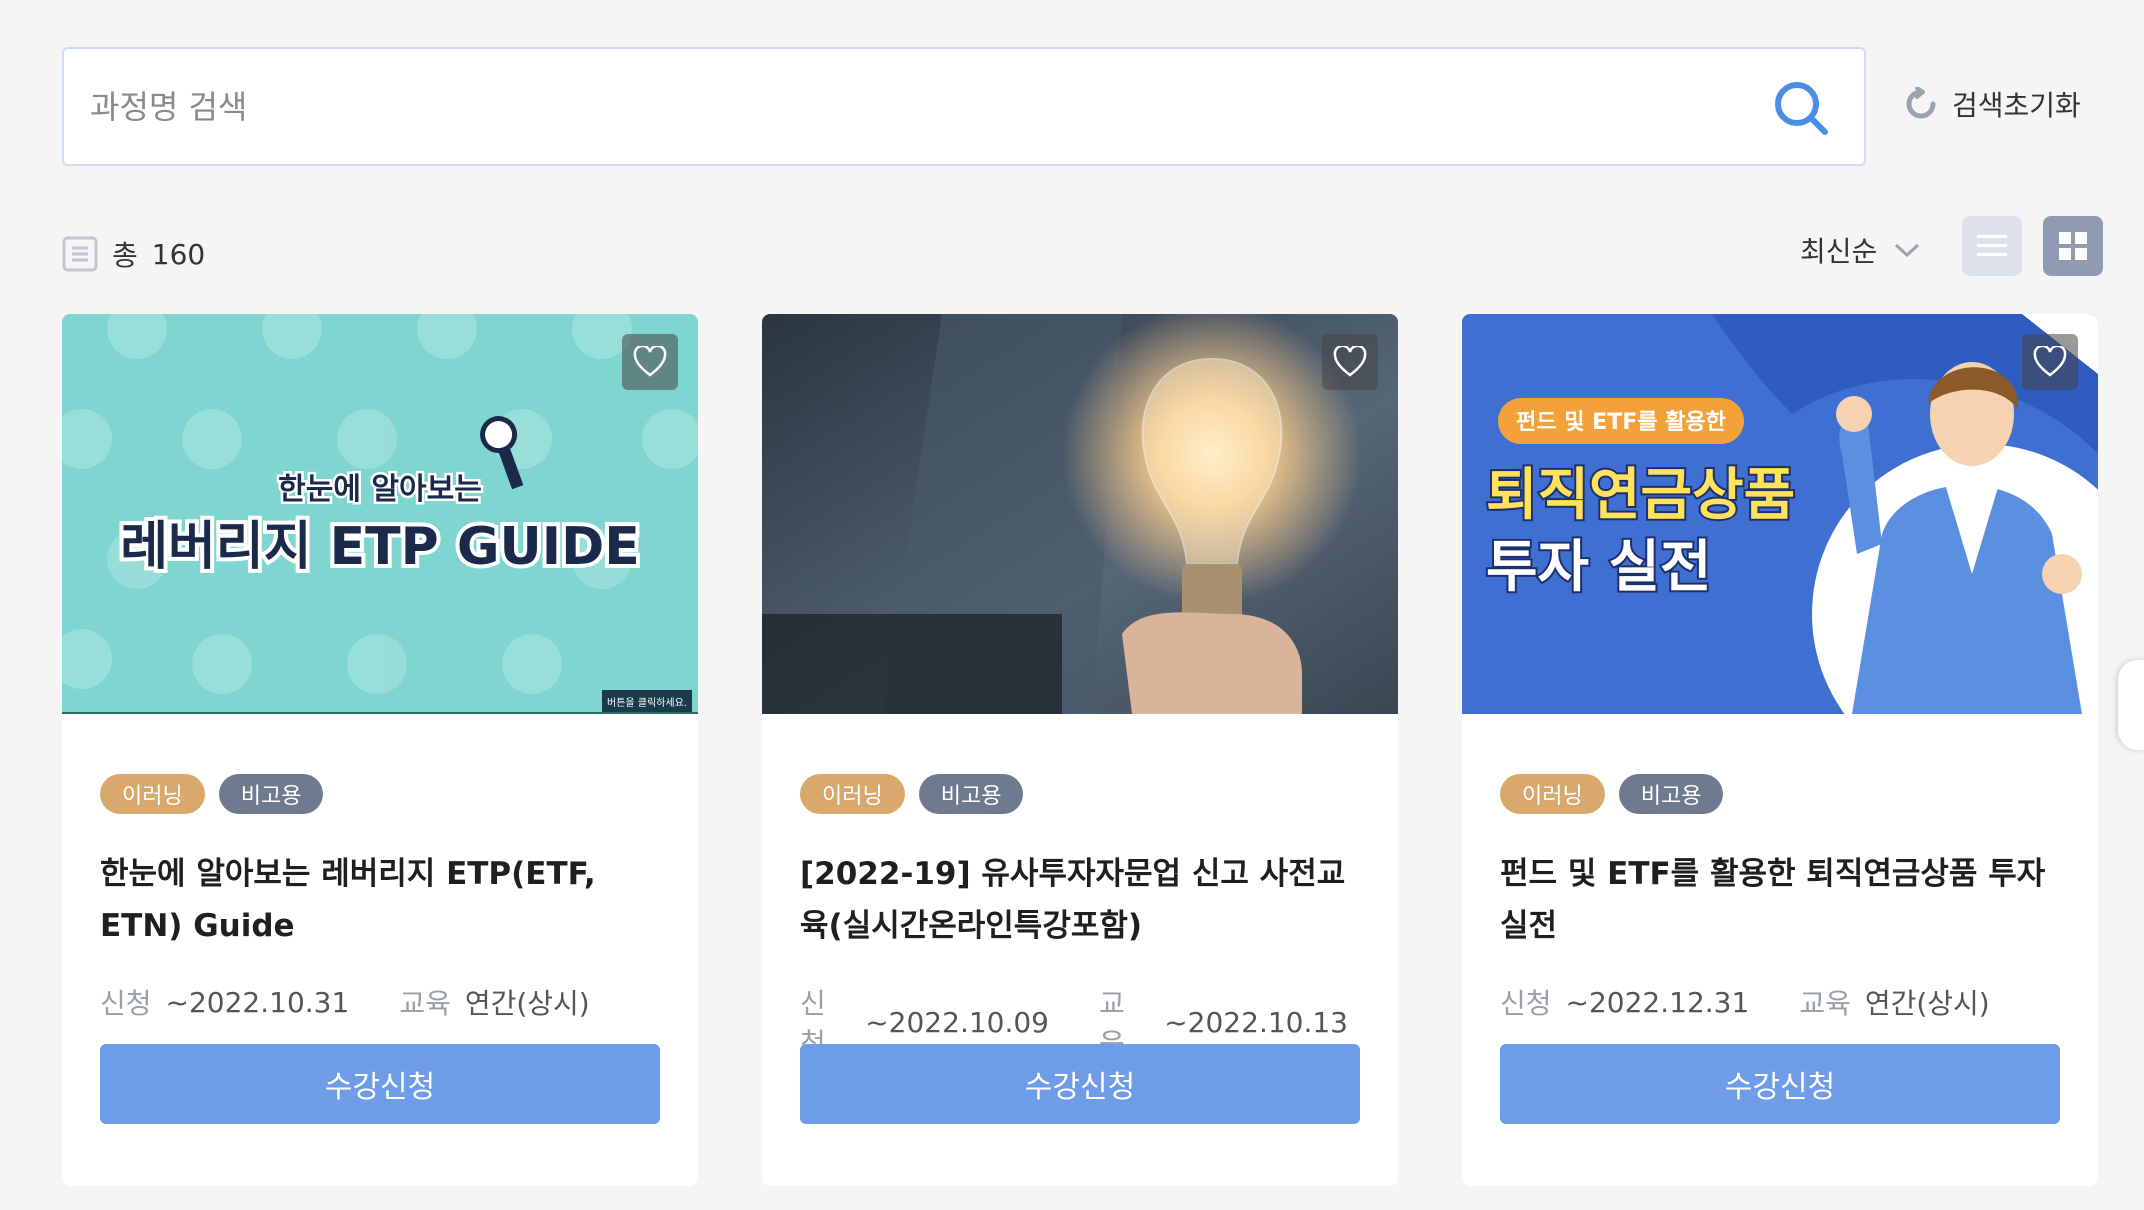 This screenshot has width=2144, height=1210. Describe the element at coordinates (1839, 251) in the screenshot. I see `sort-label: 최신순` at that location.